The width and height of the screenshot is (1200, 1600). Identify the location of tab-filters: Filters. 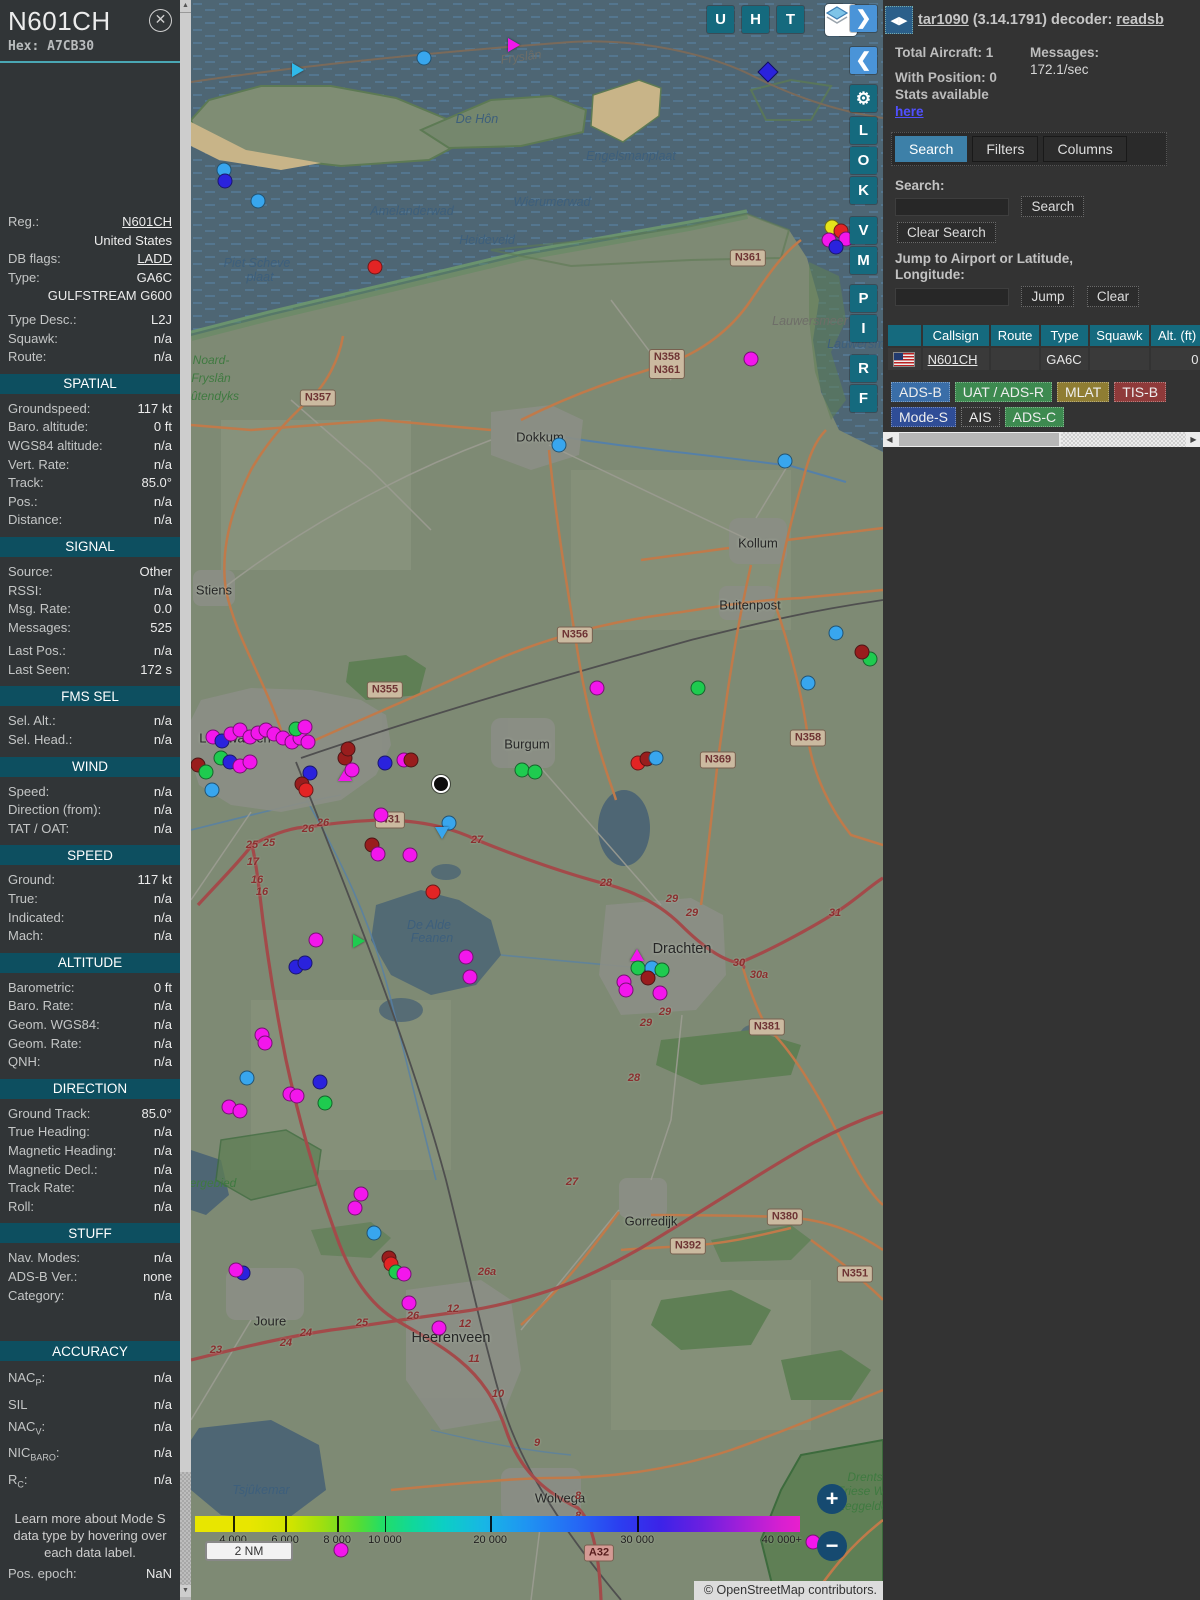
(1005, 149).